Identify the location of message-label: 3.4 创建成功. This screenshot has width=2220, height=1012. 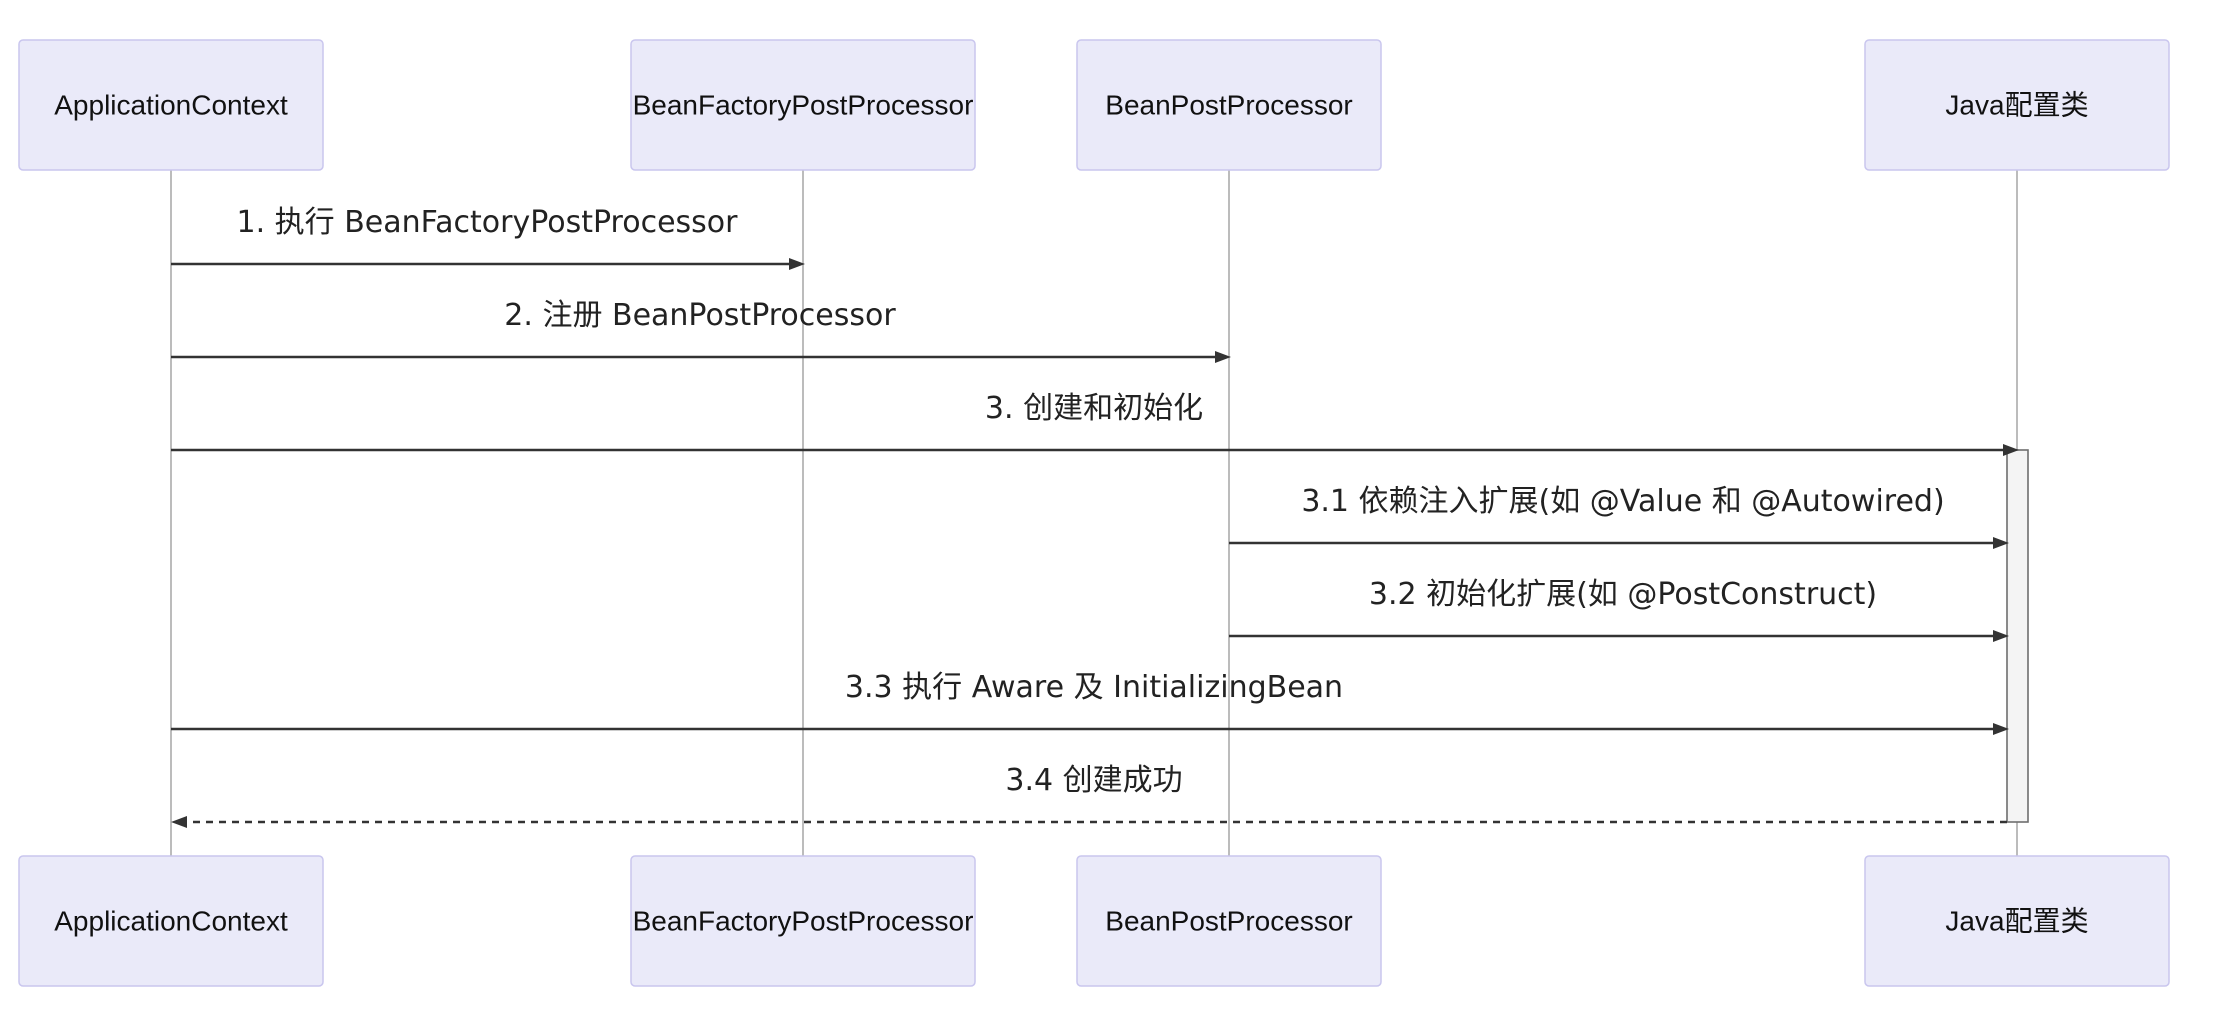
(1093, 780).